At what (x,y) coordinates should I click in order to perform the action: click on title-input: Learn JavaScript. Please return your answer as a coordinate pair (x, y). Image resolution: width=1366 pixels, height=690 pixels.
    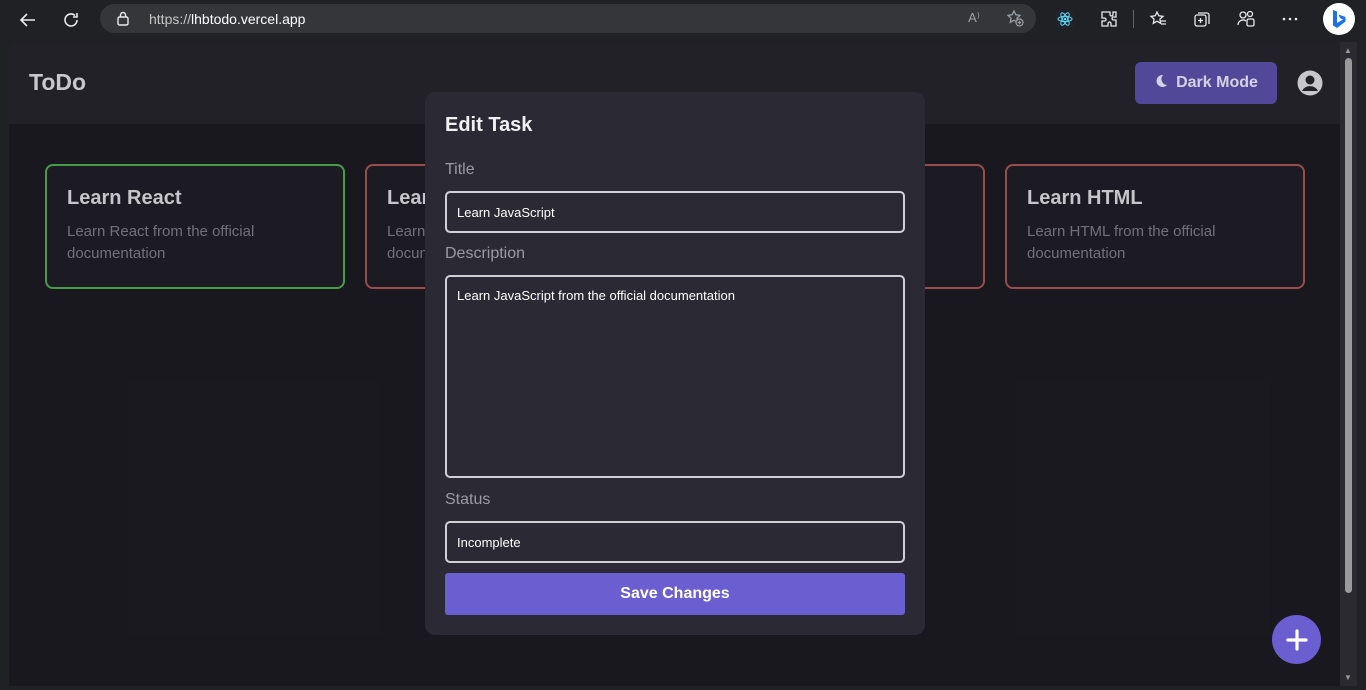
    Looking at the image, I should click on (675, 212).